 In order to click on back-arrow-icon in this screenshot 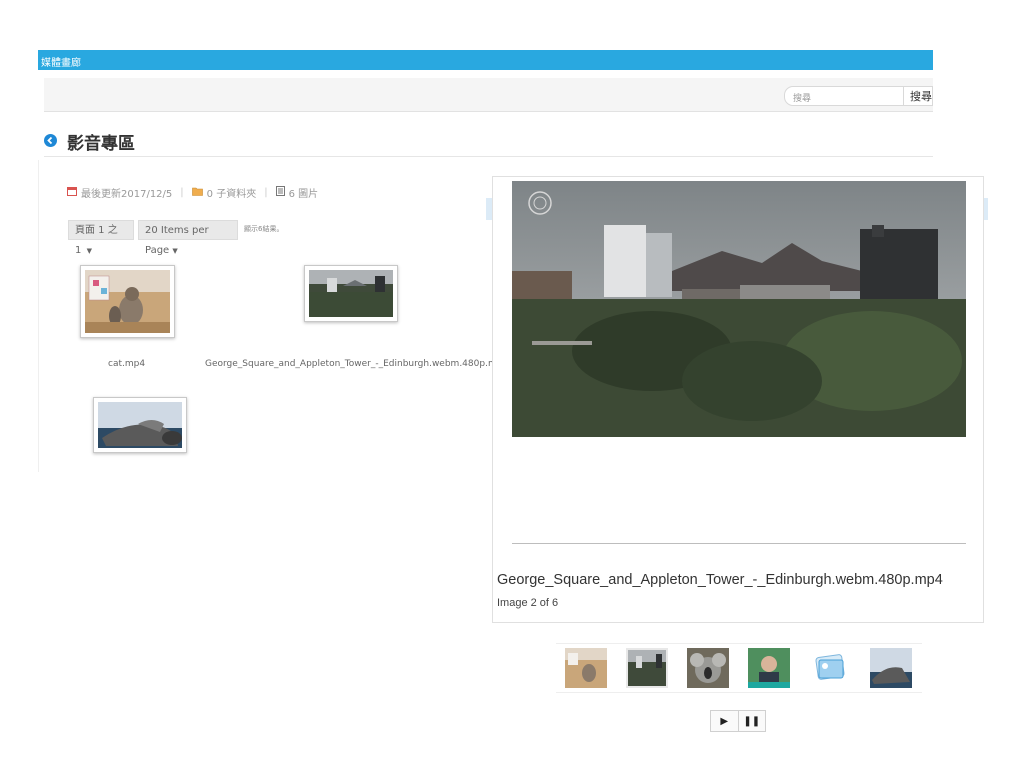, I will do `click(50, 140)`.